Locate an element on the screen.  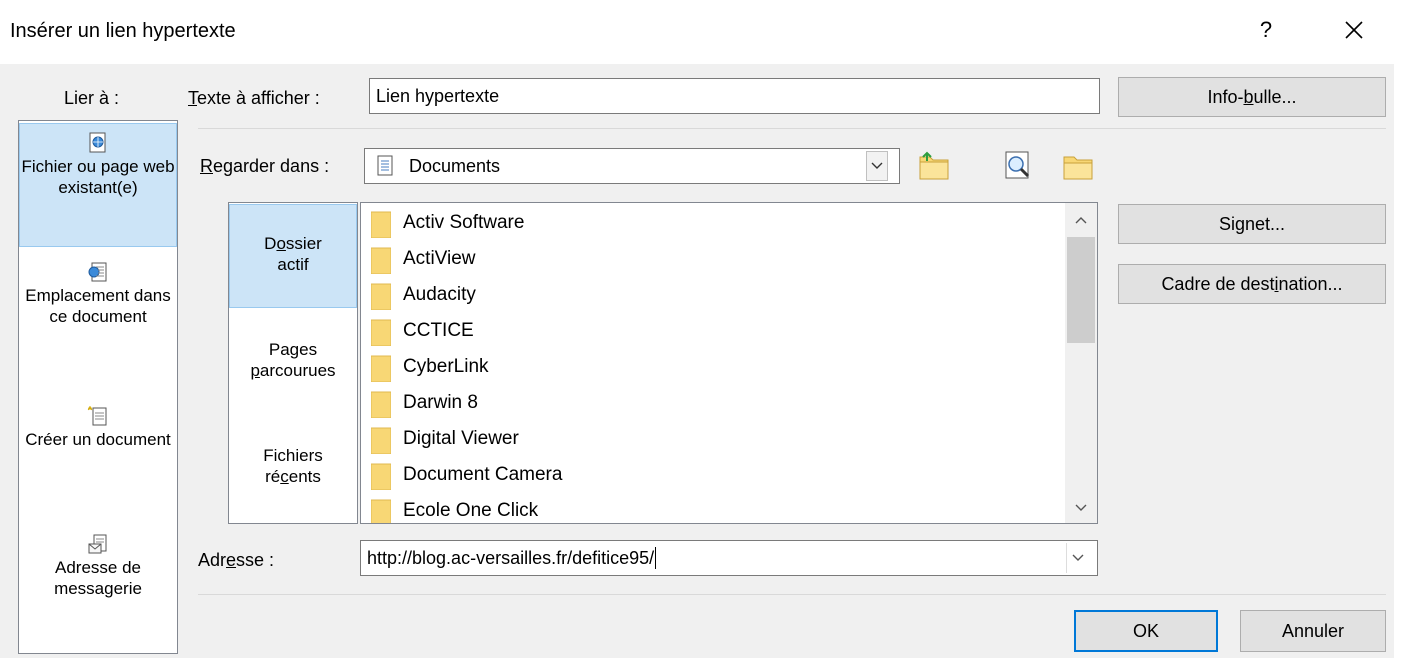
display-text-label: Texte à afficher : is located at coordinates (254, 98).